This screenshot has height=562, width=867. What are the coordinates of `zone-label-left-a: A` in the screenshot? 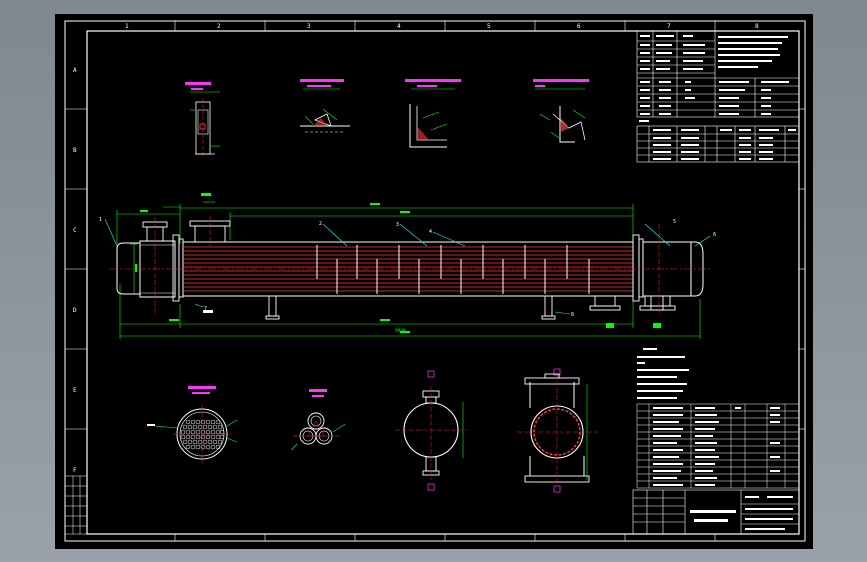 It's located at (75, 70).